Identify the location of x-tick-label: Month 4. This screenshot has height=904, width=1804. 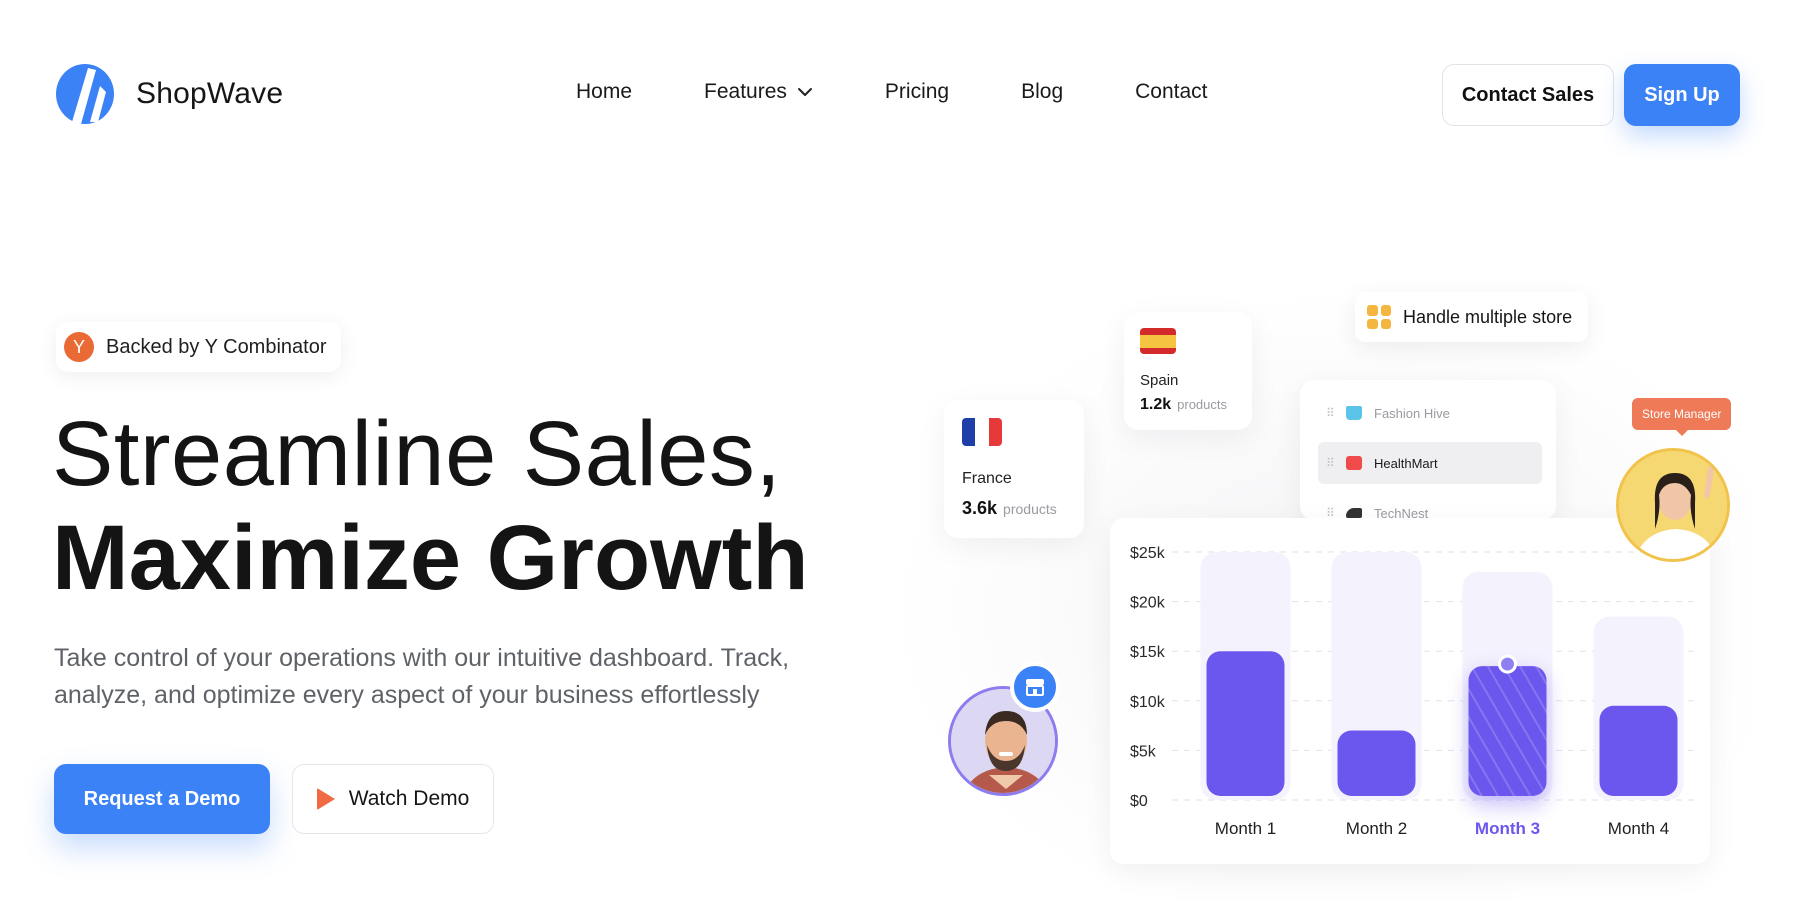
(1638, 828).